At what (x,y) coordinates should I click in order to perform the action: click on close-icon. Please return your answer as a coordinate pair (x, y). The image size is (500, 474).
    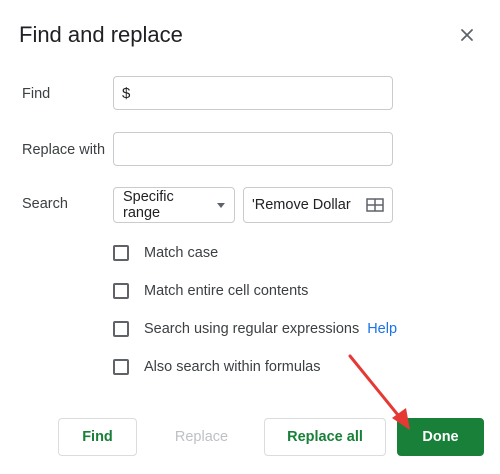
    Looking at the image, I should click on (467, 35).